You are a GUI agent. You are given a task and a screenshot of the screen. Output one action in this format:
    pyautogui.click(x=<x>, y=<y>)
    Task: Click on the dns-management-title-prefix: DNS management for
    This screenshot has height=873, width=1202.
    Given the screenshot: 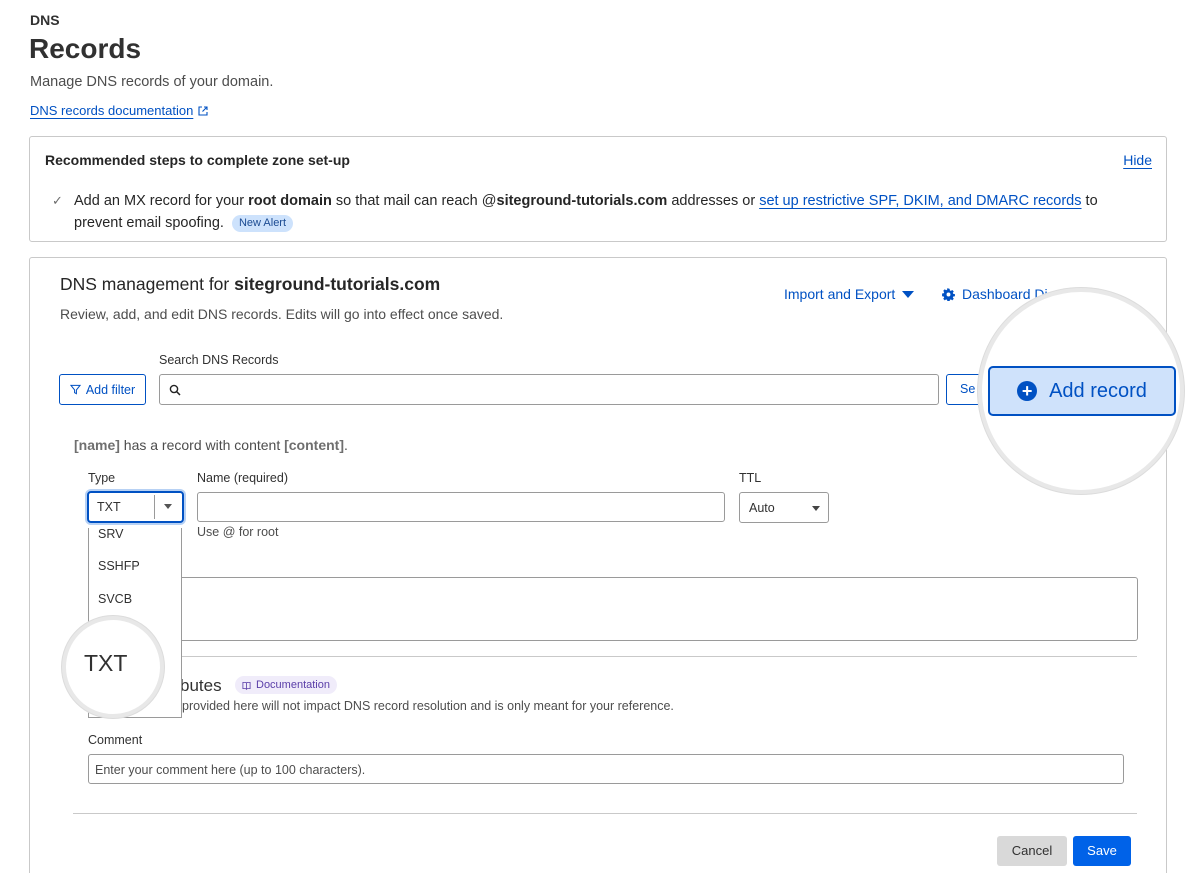 What is the action you would take?
    pyautogui.click(x=147, y=284)
    